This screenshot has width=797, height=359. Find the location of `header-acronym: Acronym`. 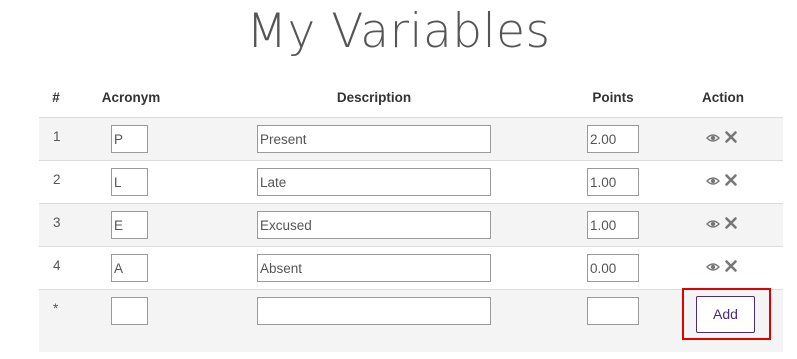

header-acronym: Acronym is located at coordinates (131, 97).